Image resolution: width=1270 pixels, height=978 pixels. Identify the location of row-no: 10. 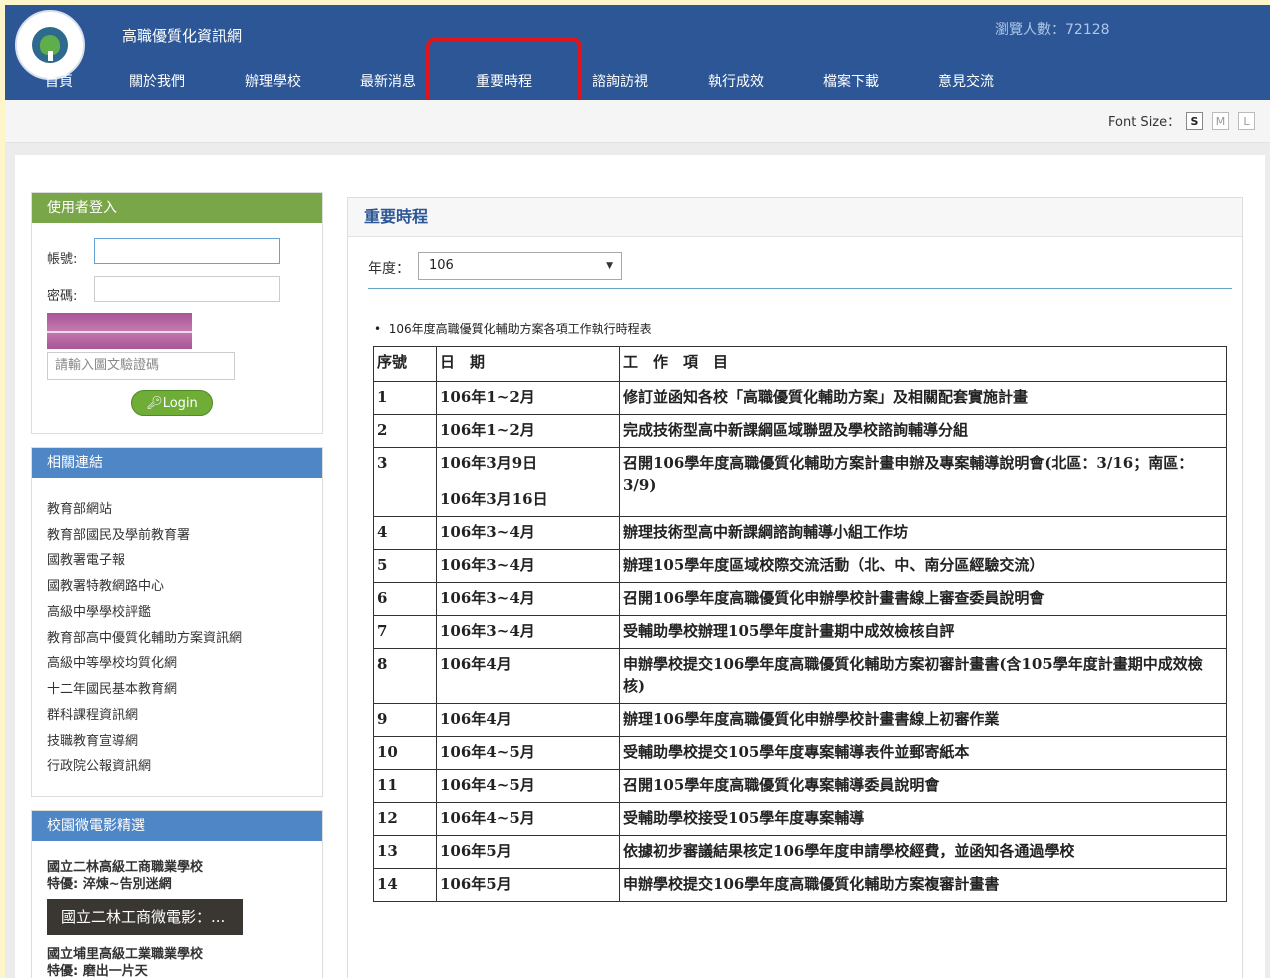
(405, 753).